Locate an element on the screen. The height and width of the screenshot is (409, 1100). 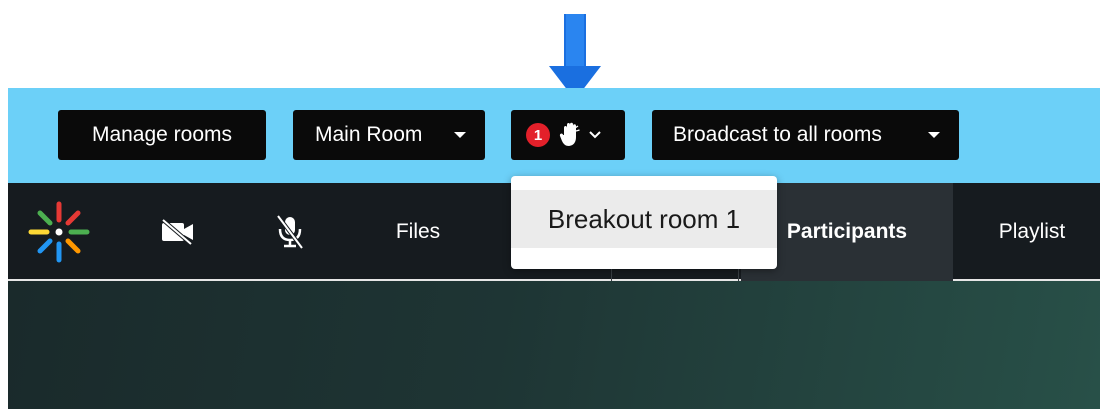
video-off-icon is located at coordinates (177, 232).